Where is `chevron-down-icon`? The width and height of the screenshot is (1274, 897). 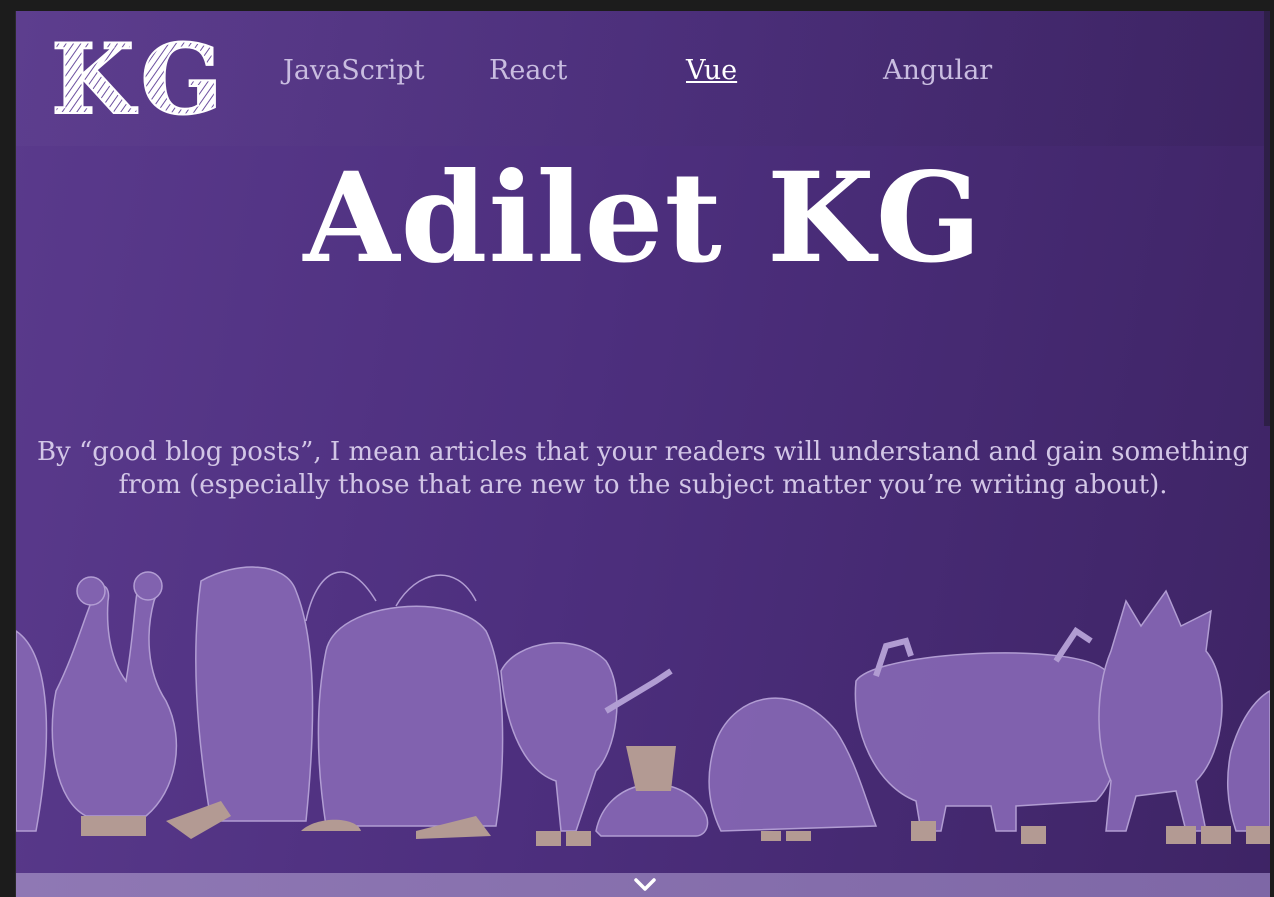
chevron-down-icon is located at coordinates (645, 885).